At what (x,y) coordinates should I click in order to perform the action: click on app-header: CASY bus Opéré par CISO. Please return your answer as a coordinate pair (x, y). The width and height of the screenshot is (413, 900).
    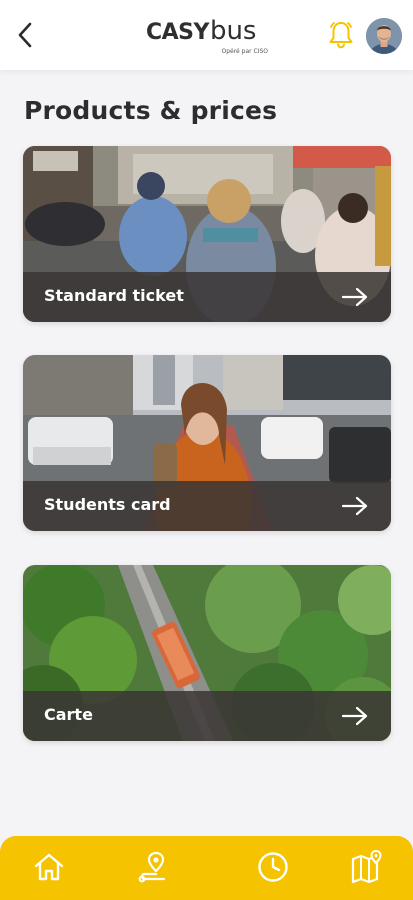
    Looking at the image, I should click on (206, 35).